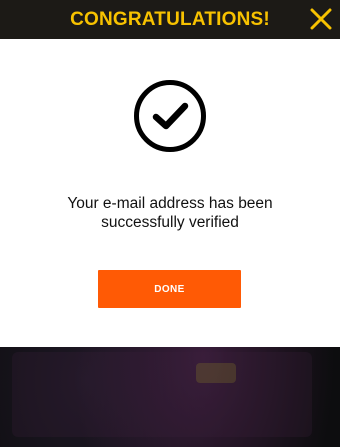 The height and width of the screenshot is (447, 340). What do you see at coordinates (170, 203) in the screenshot?
I see `message-line-1: Your e-mail address has been` at bounding box center [170, 203].